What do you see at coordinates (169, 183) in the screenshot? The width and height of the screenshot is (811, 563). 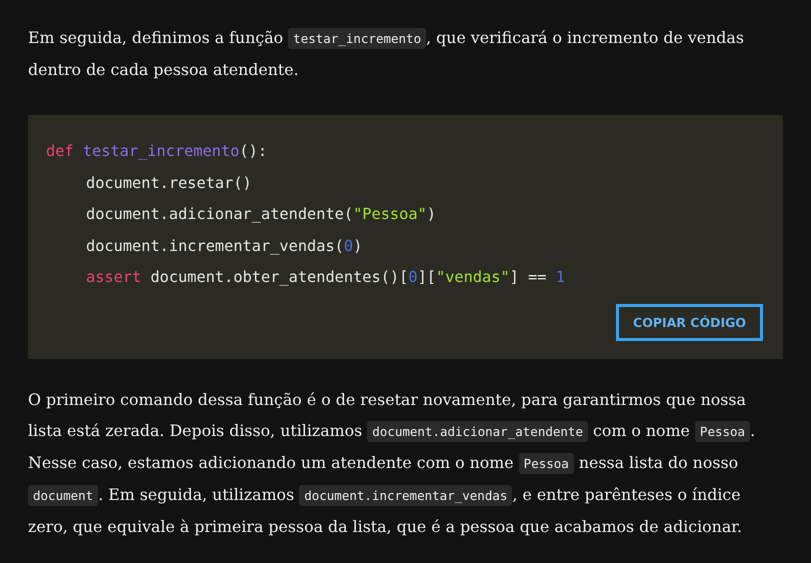 I see `code-line: document.resetar()` at bounding box center [169, 183].